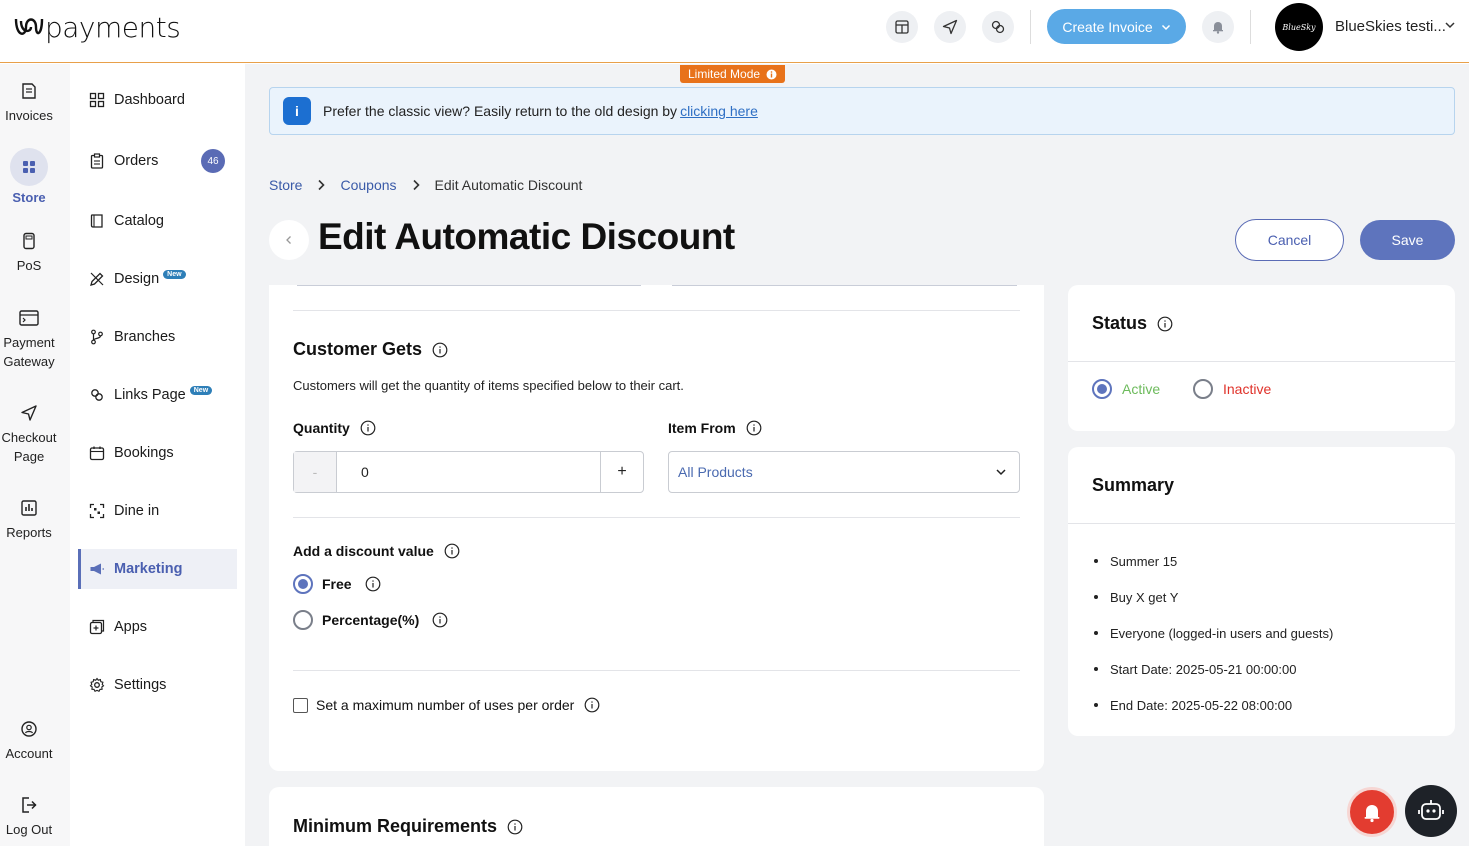  What do you see at coordinates (96, 27) in the screenshot?
I see `brand-logo: payments` at bounding box center [96, 27].